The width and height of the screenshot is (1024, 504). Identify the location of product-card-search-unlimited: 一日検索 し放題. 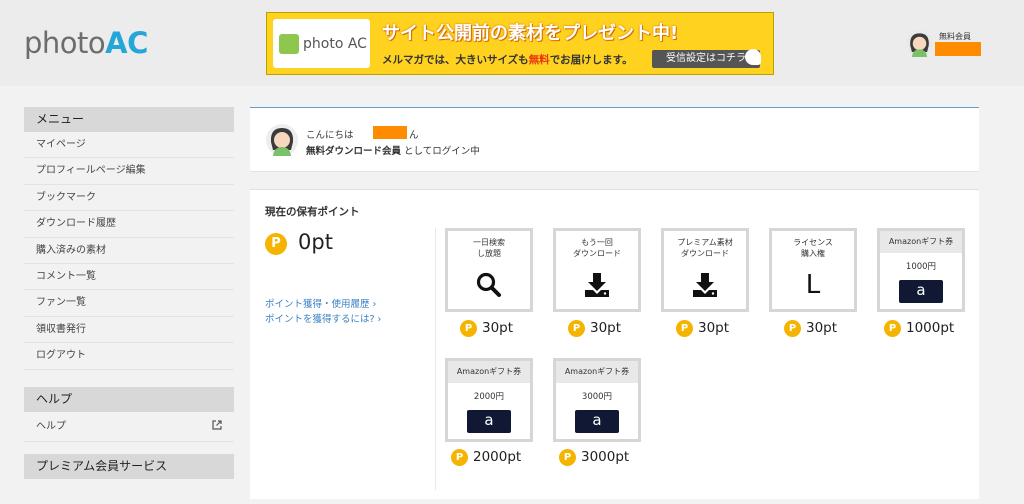
(489, 270).